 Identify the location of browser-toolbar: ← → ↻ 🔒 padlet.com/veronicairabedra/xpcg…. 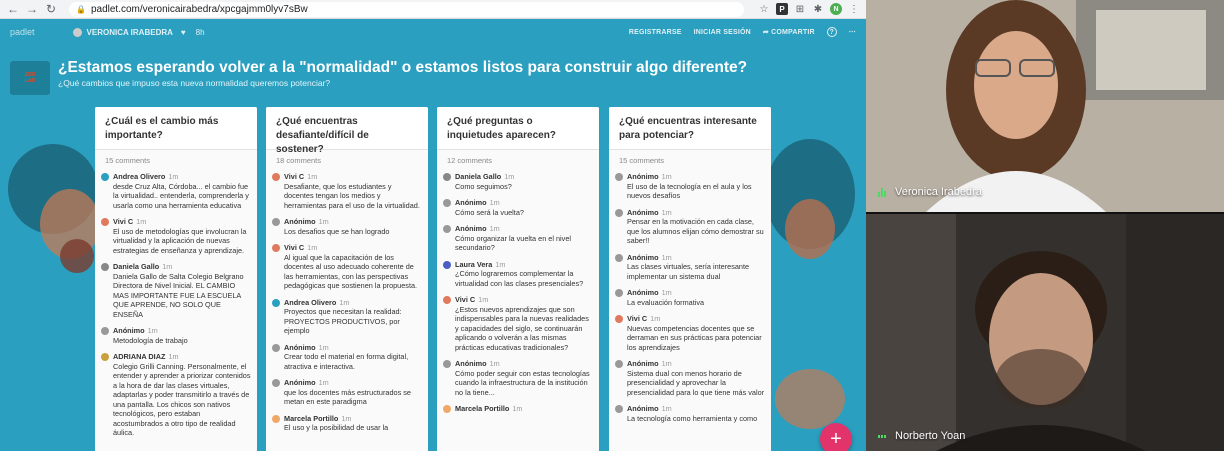
(433, 9).